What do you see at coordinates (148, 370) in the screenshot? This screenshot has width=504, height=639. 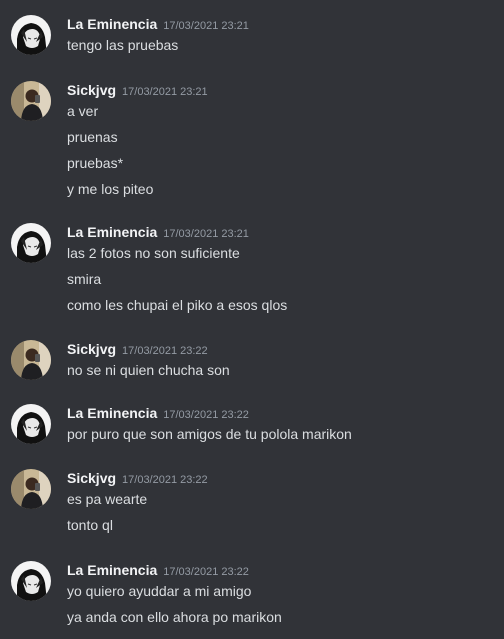 I see `message-text: no se ni quien chucha son` at bounding box center [148, 370].